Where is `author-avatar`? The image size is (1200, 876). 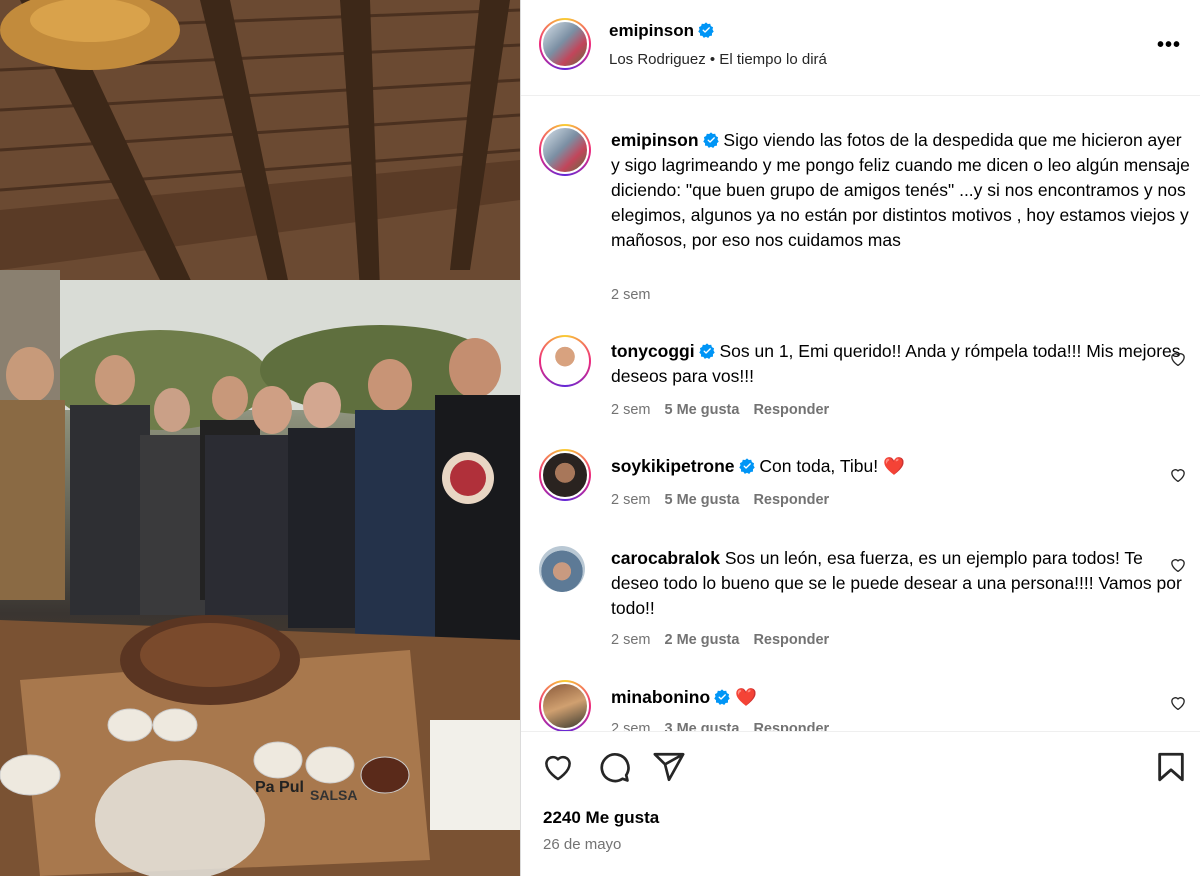 author-avatar is located at coordinates (565, 44).